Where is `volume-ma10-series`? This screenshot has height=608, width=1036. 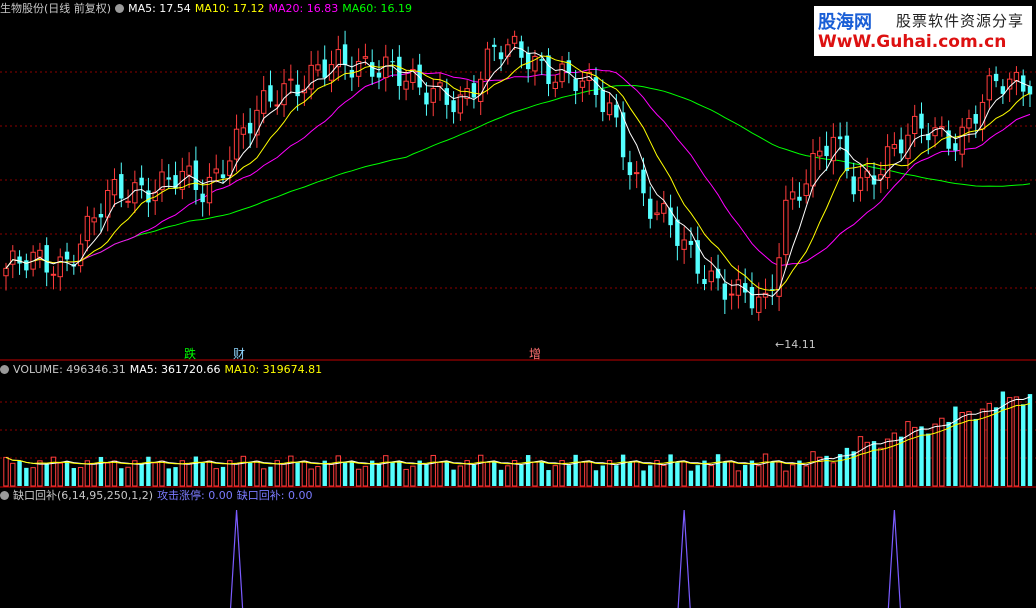 volume-ma10-series is located at coordinates (518, 434).